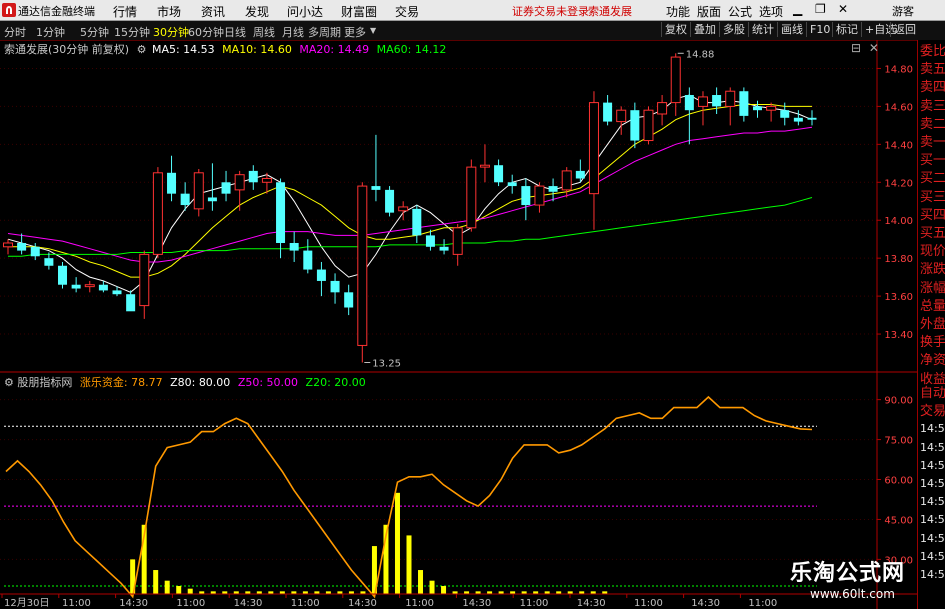 This screenshot has height=609, width=945. Describe the element at coordinates (932, 483) in the screenshot. I see `trade-label-5: 14:56` at that location.